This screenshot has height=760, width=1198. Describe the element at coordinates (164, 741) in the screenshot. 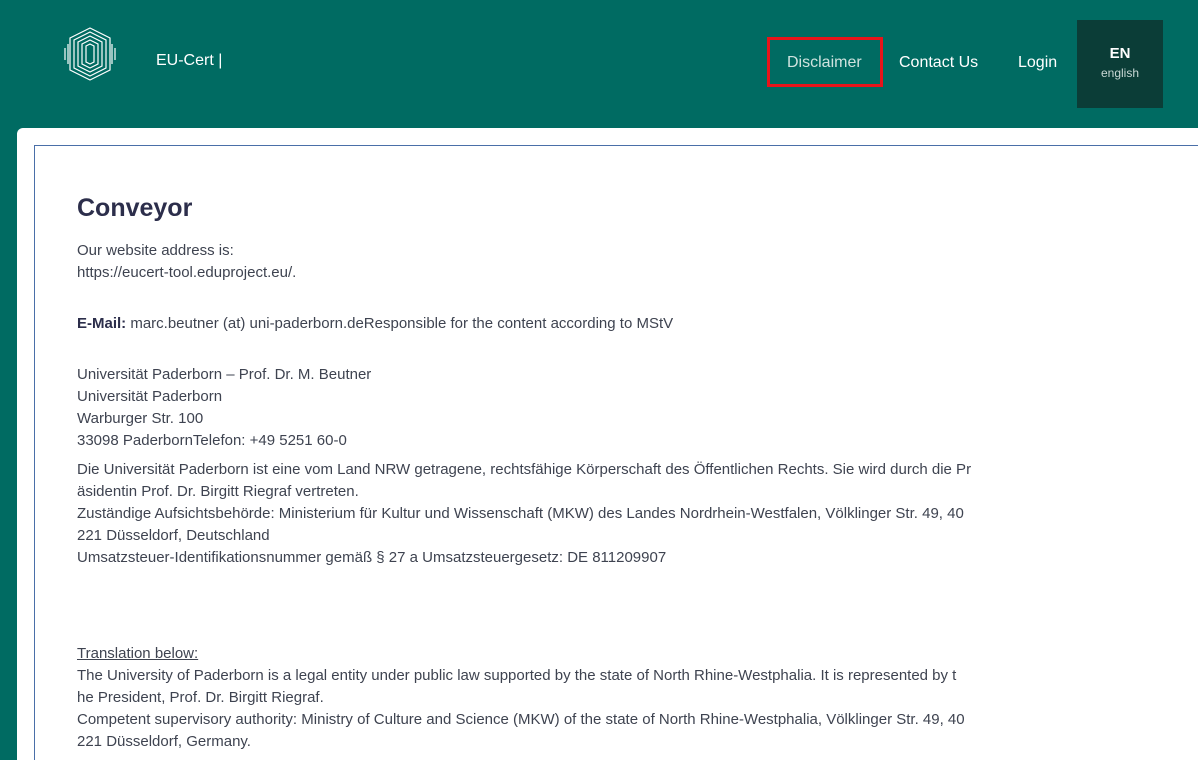

I see `english-line: 221 Düsseldorf, Germany.` at that location.